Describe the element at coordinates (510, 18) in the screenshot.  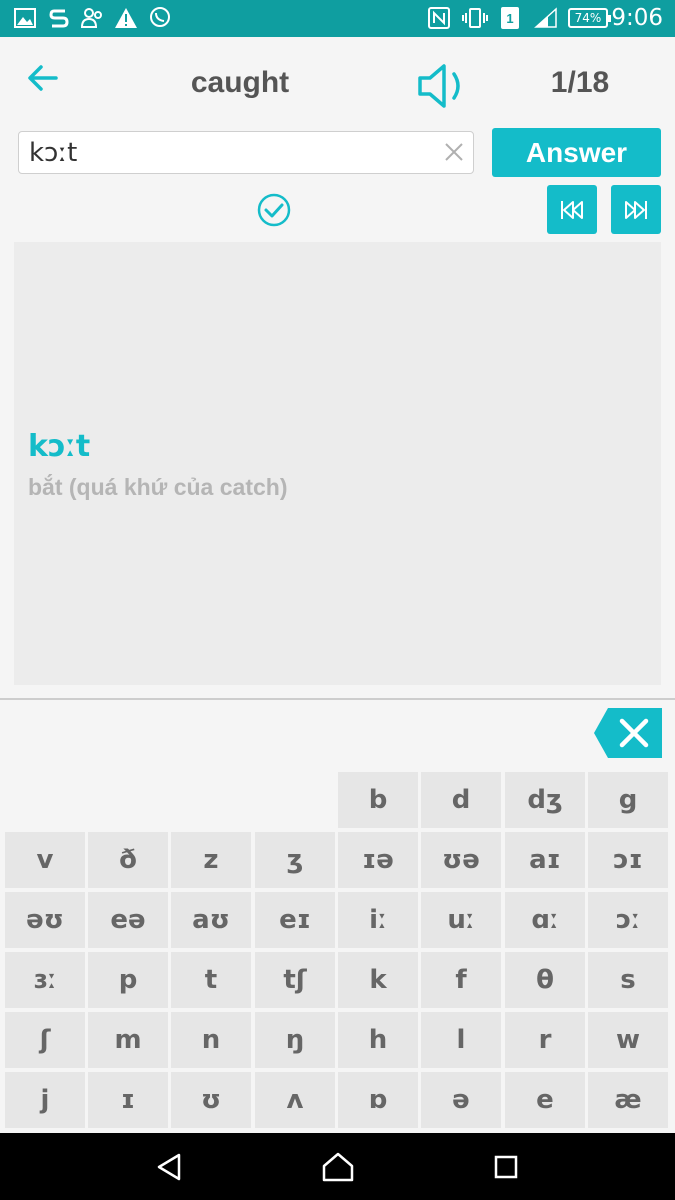
I see `sim-card-icon: 1` at that location.